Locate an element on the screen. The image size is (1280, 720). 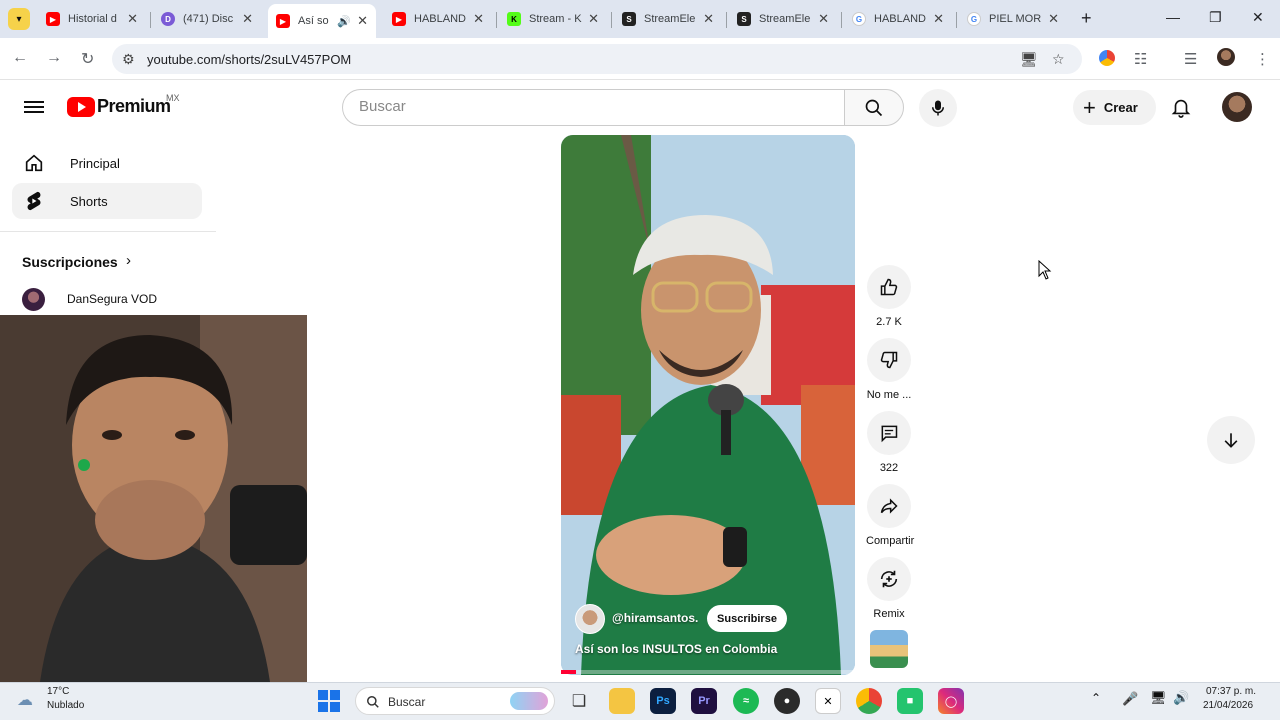
weather-temperature: 17°C is located at coordinates (58, 691).